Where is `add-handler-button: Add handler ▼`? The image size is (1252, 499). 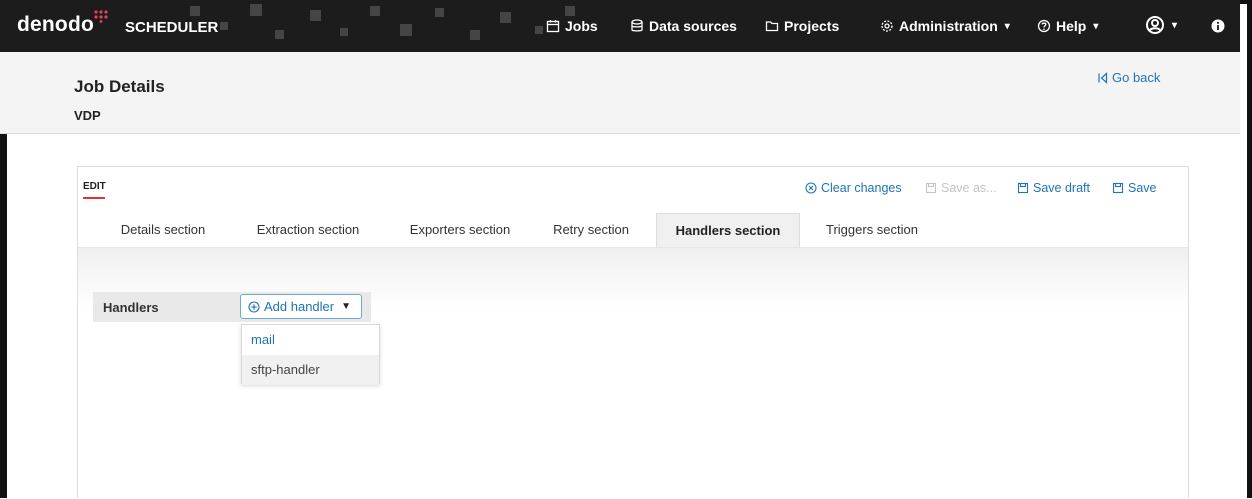 add-handler-button: Add handler ▼ is located at coordinates (301, 306).